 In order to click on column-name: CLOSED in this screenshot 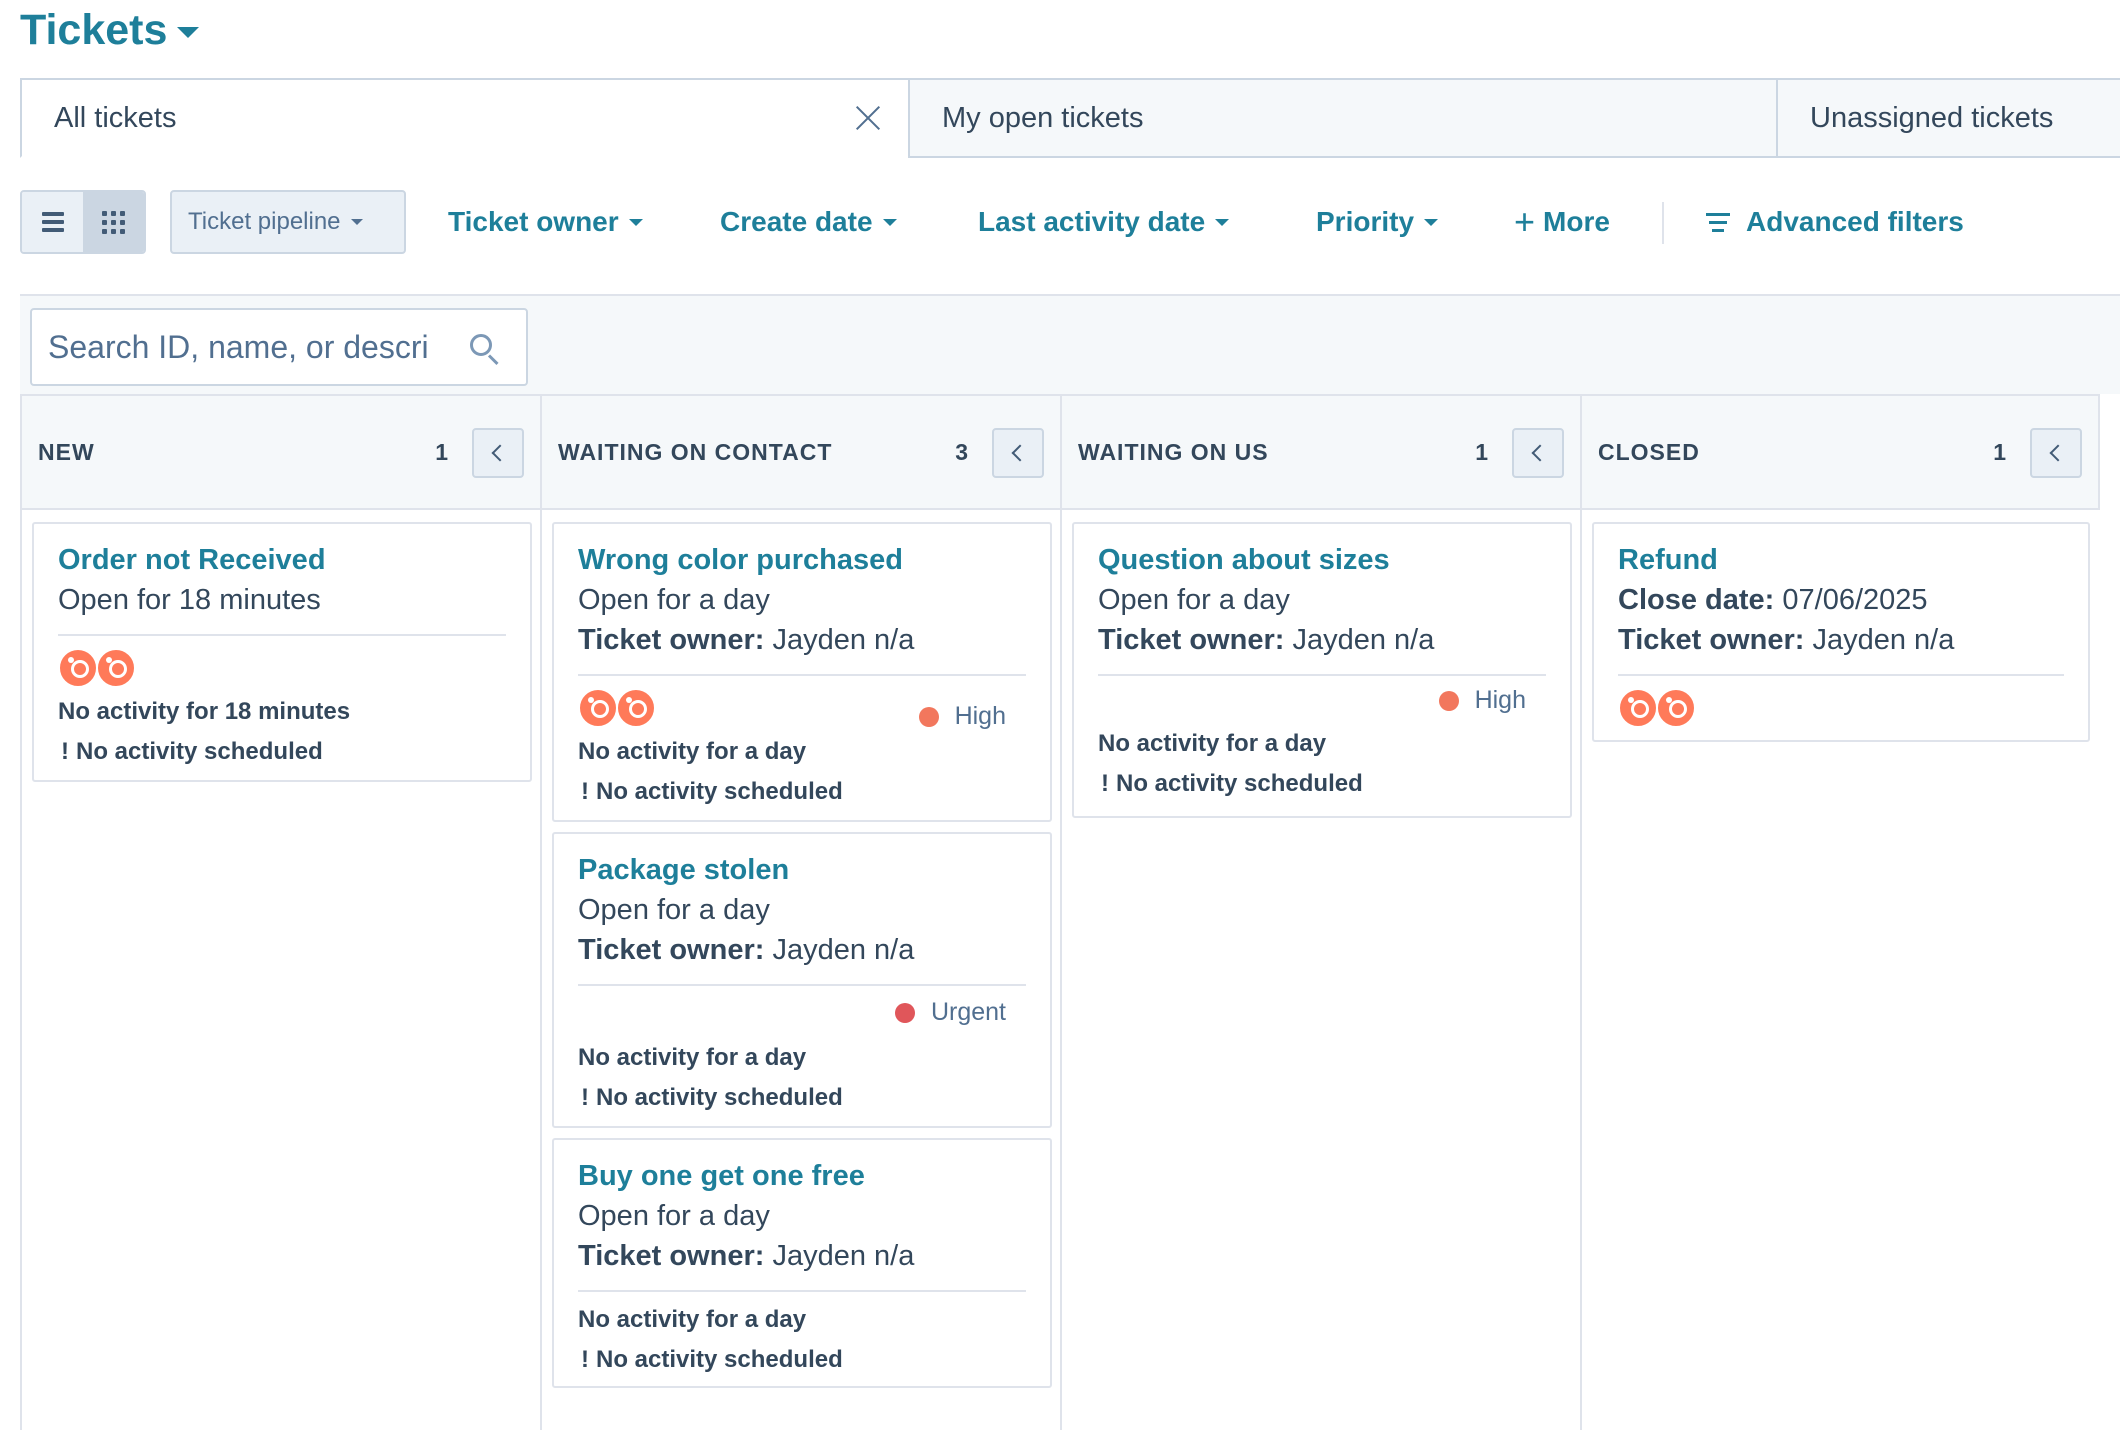, I will do `click(1649, 451)`.